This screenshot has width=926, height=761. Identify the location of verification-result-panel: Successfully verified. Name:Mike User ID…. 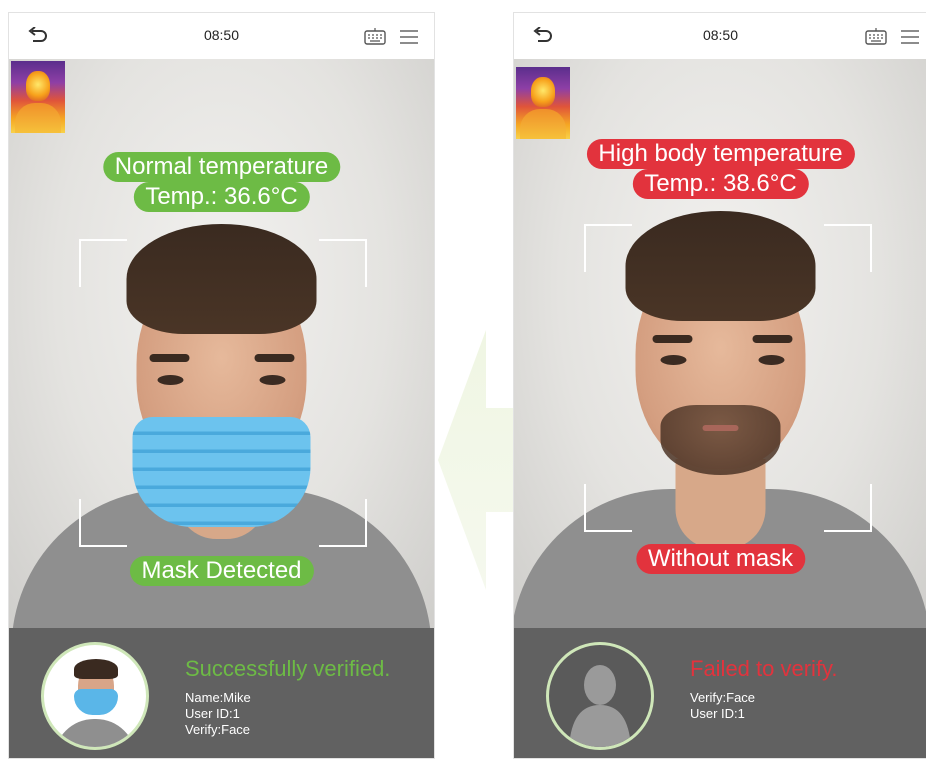
(221, 693).